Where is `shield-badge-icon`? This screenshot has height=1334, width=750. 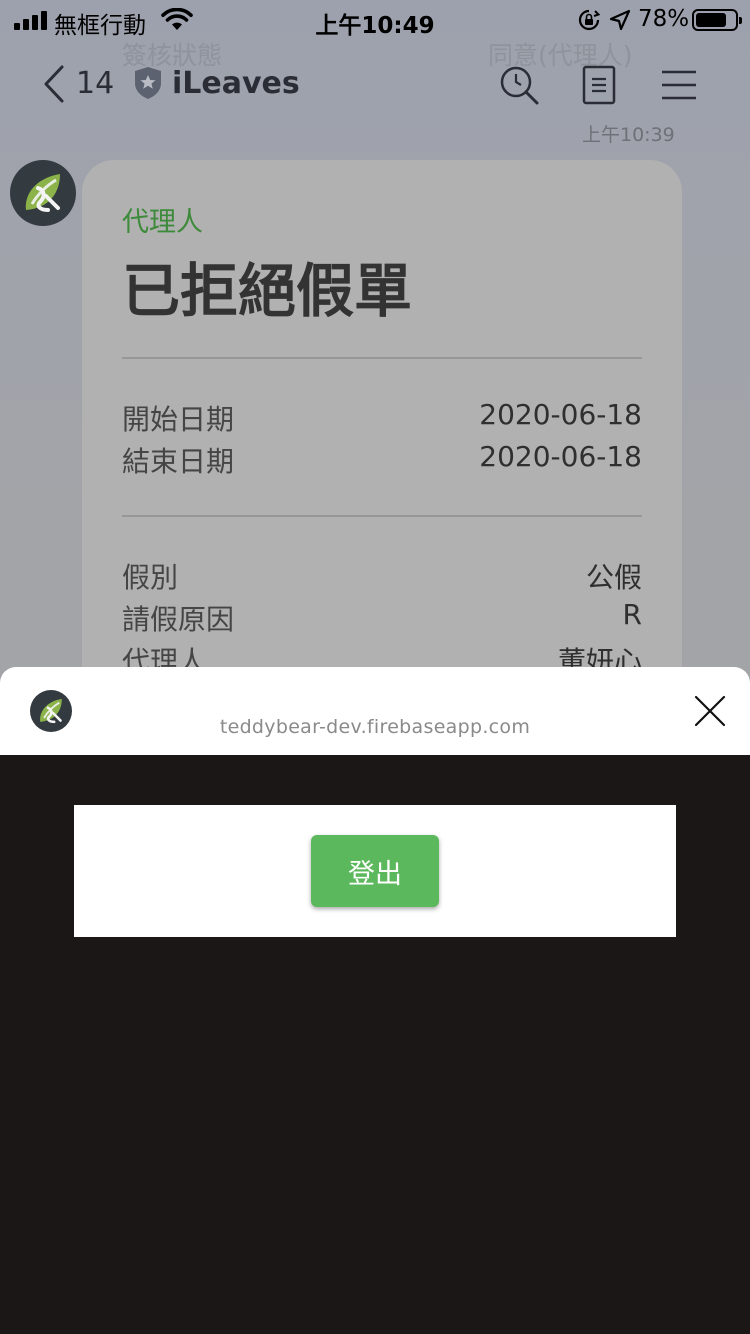 shield-badge-icon is located at coordinates (148, 83).